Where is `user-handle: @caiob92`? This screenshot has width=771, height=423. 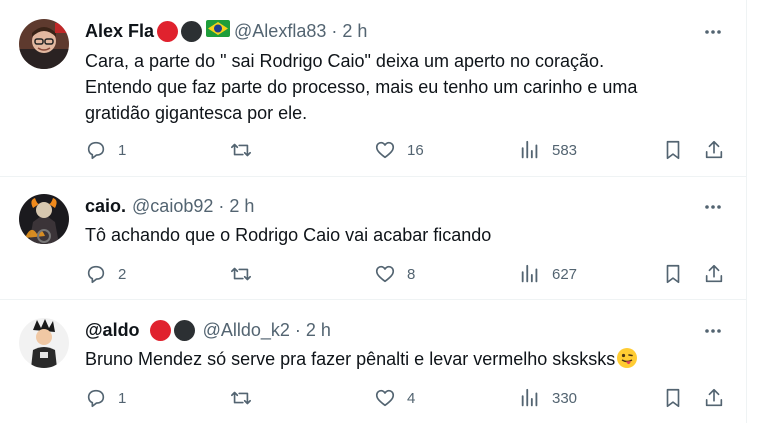 user-handle: @caiob92 is located at coordinates (172, 206).